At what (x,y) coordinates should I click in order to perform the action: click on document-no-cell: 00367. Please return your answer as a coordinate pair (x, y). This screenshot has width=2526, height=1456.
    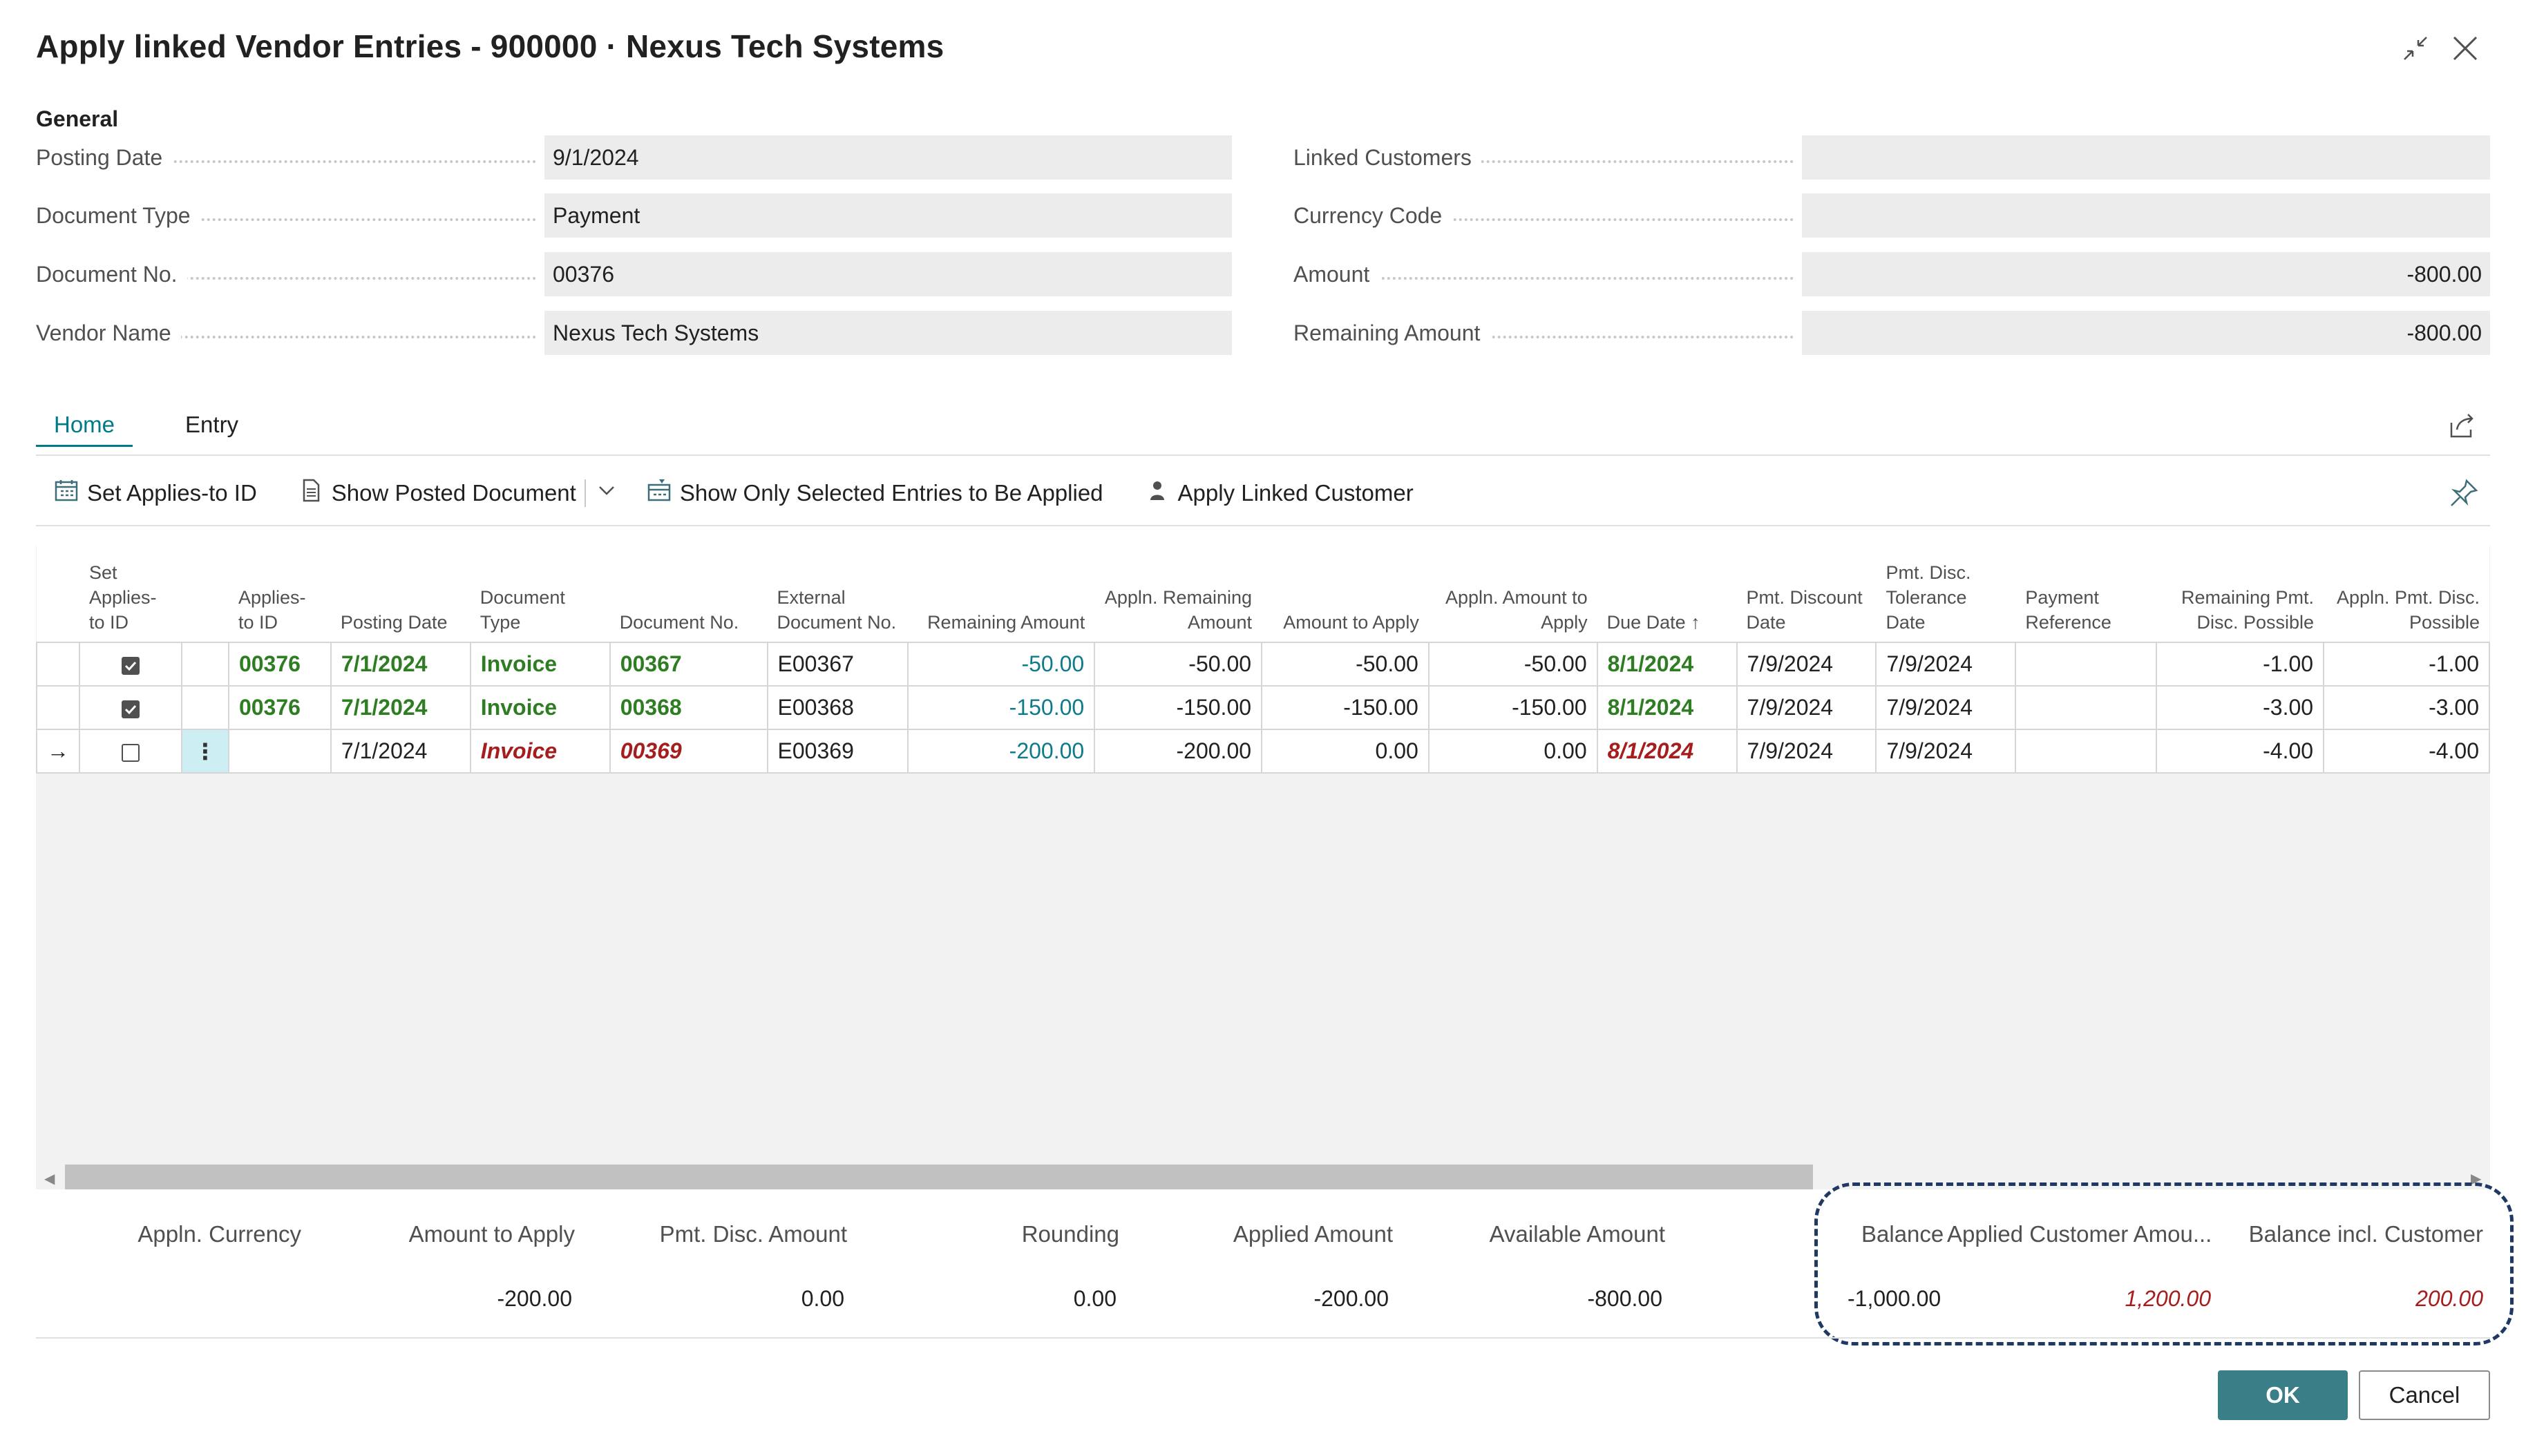
    Looking at the image, I should click on (688, 664).